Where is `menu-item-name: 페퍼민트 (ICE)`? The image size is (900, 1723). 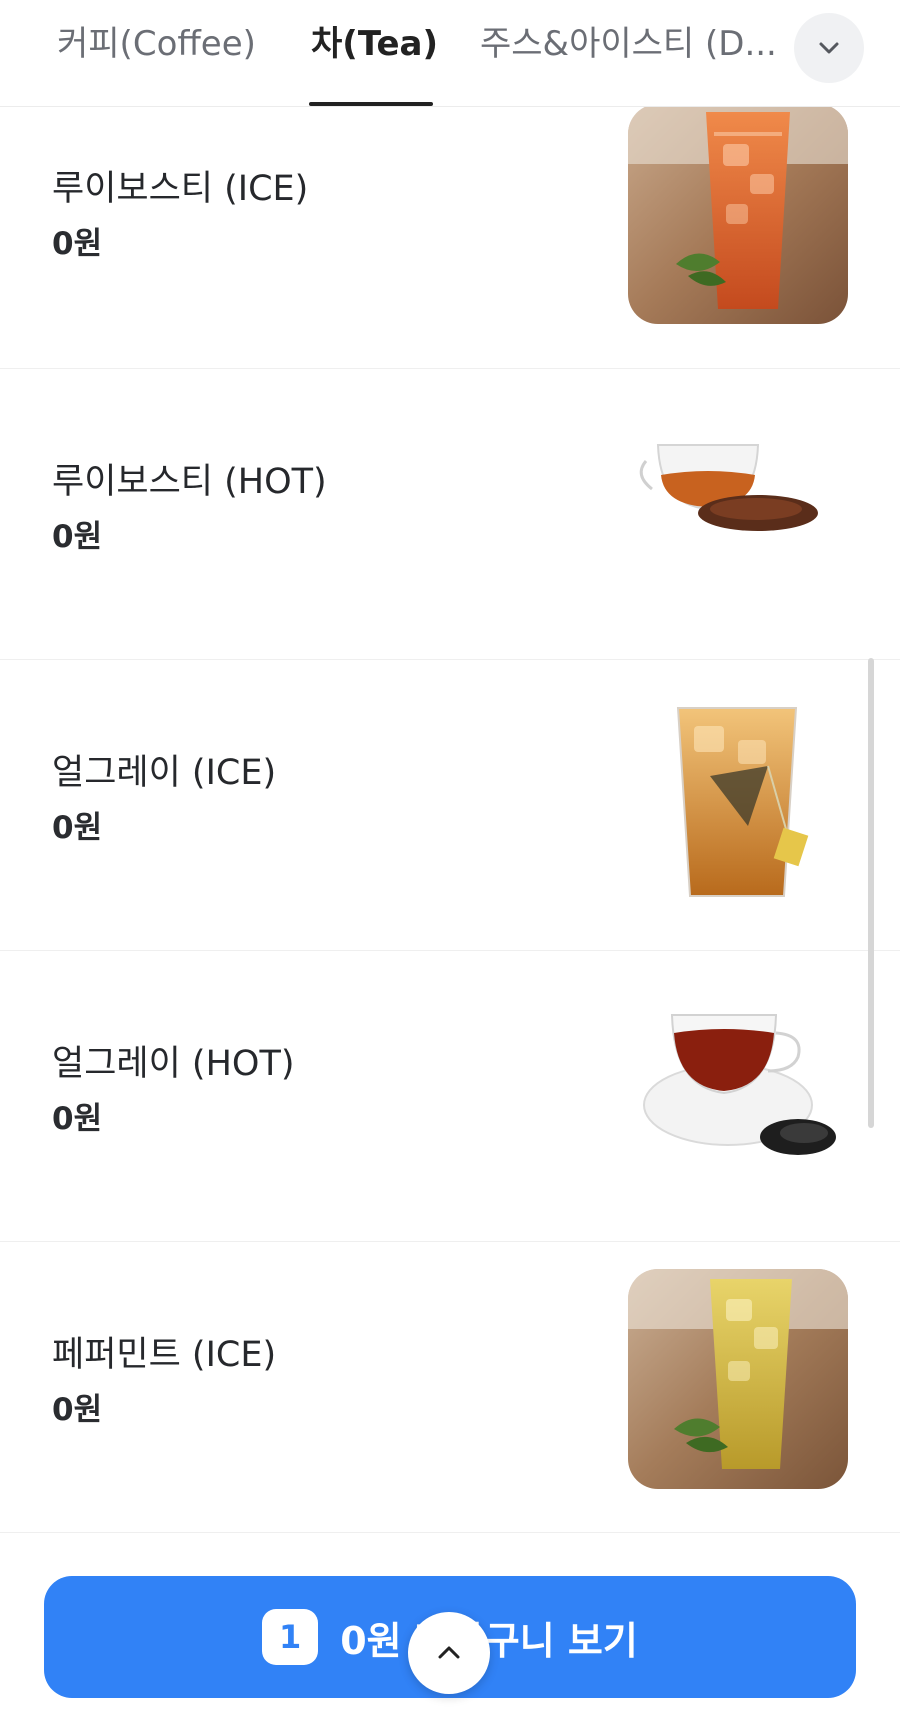 menu-item-name: 페퍼민트 (ICE) is located at coordinates (164, 1355).